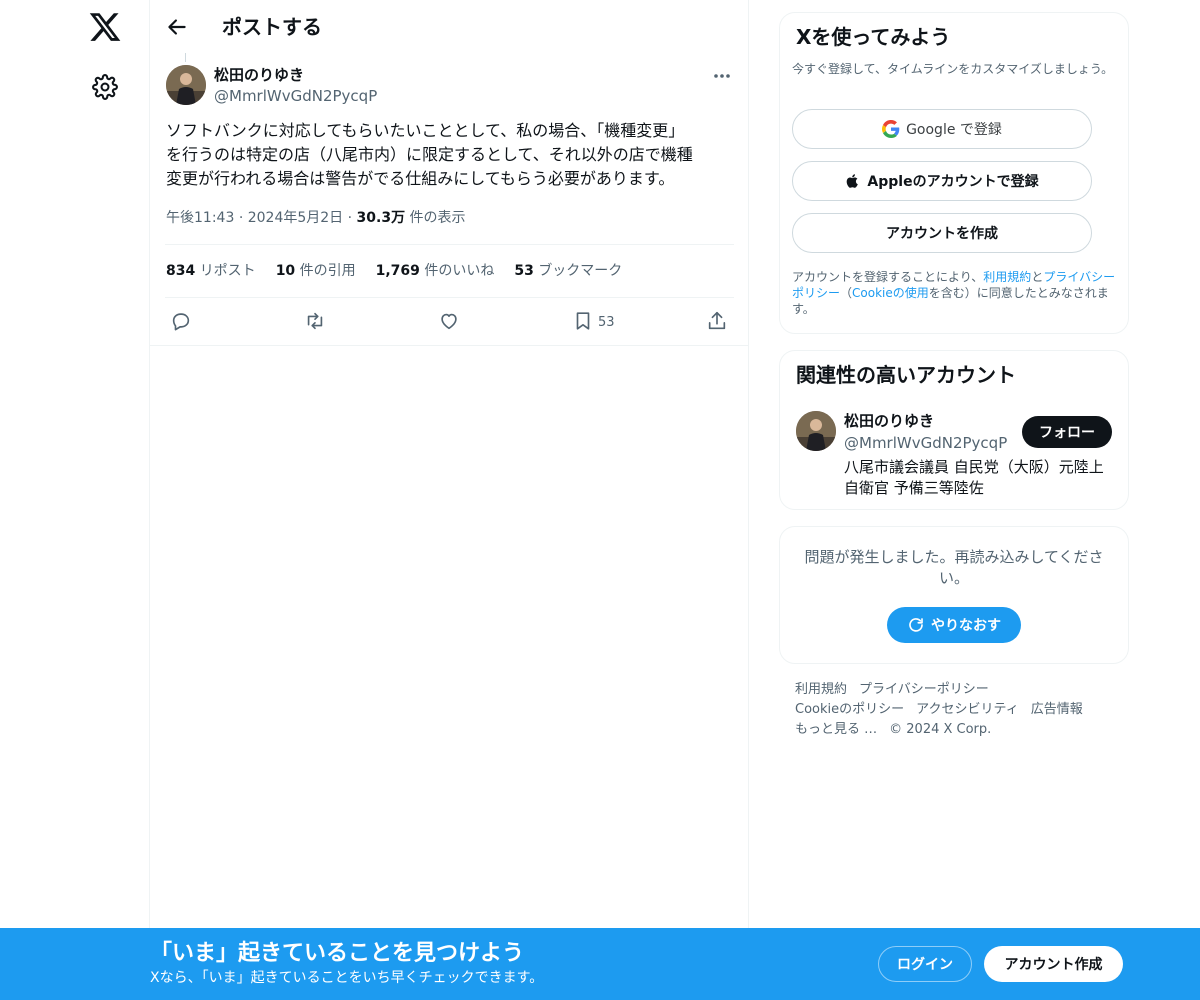  I want to click on reposts-stat: 834 リポスト, so click(211, 271).